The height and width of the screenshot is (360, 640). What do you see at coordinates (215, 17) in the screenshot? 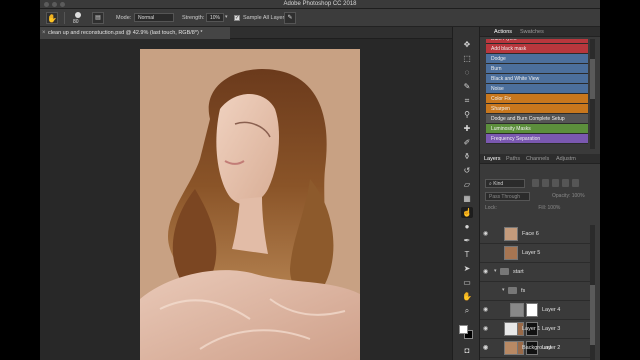
I see `strength-input: 10%` at bounding box center [215, 17].